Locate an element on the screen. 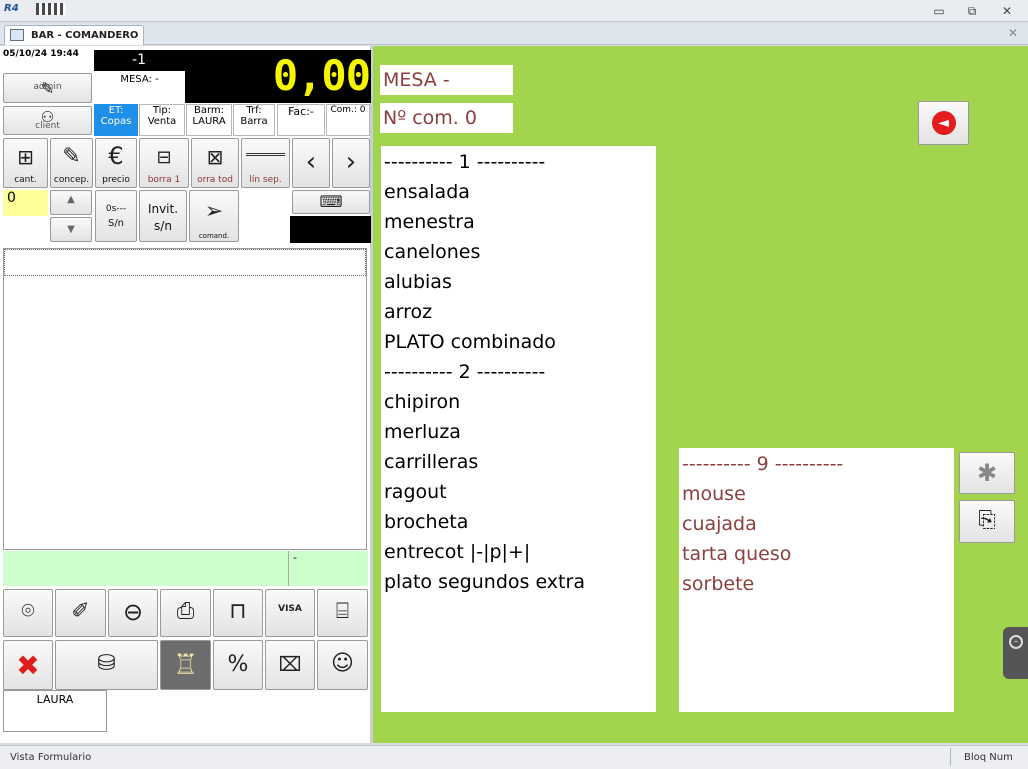  list-item: ---------- 9 ---------- is located at coordinates (818, 464).